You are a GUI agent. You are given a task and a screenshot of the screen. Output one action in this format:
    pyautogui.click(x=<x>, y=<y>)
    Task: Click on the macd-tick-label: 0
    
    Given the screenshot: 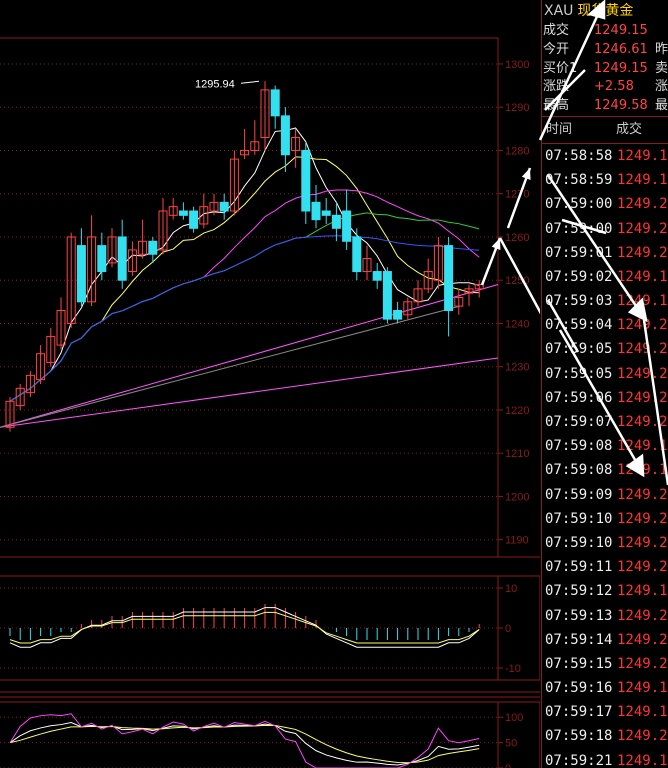 What is the action you would take?
    pyautogui.click(x=508, y=629)
    